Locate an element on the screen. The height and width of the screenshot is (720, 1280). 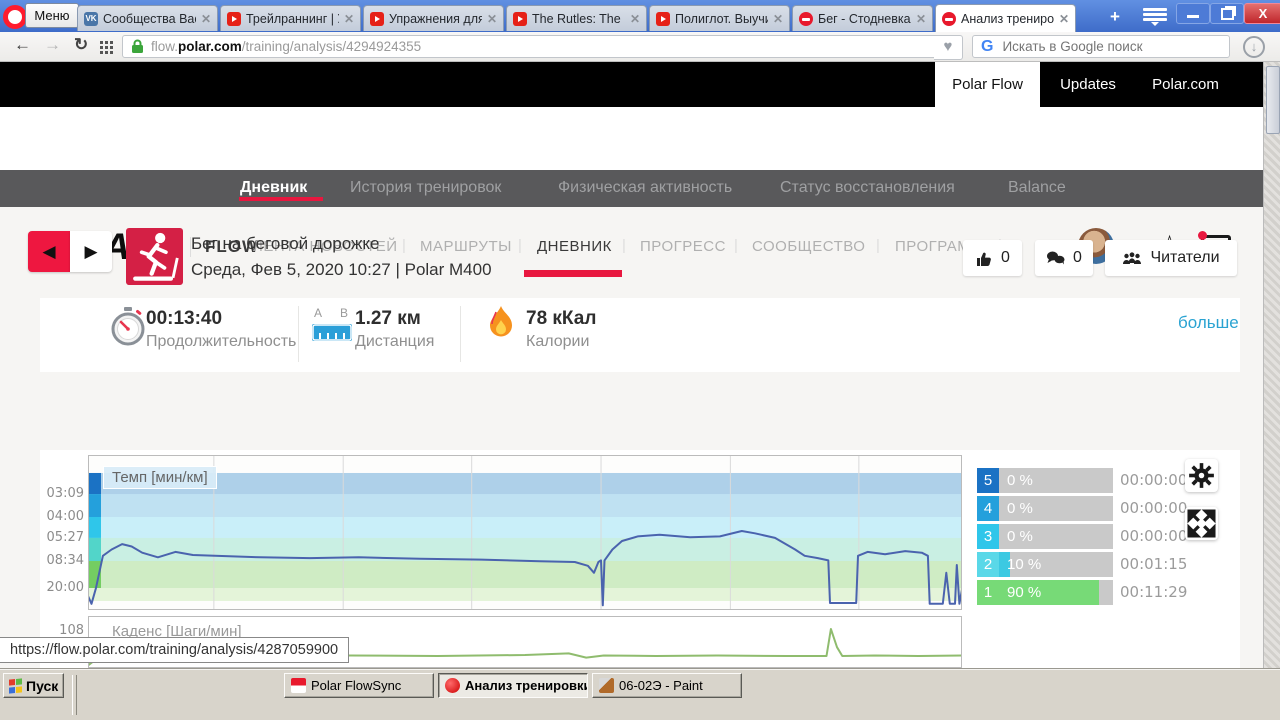
pace-chart is located at coordinates (525, 532).